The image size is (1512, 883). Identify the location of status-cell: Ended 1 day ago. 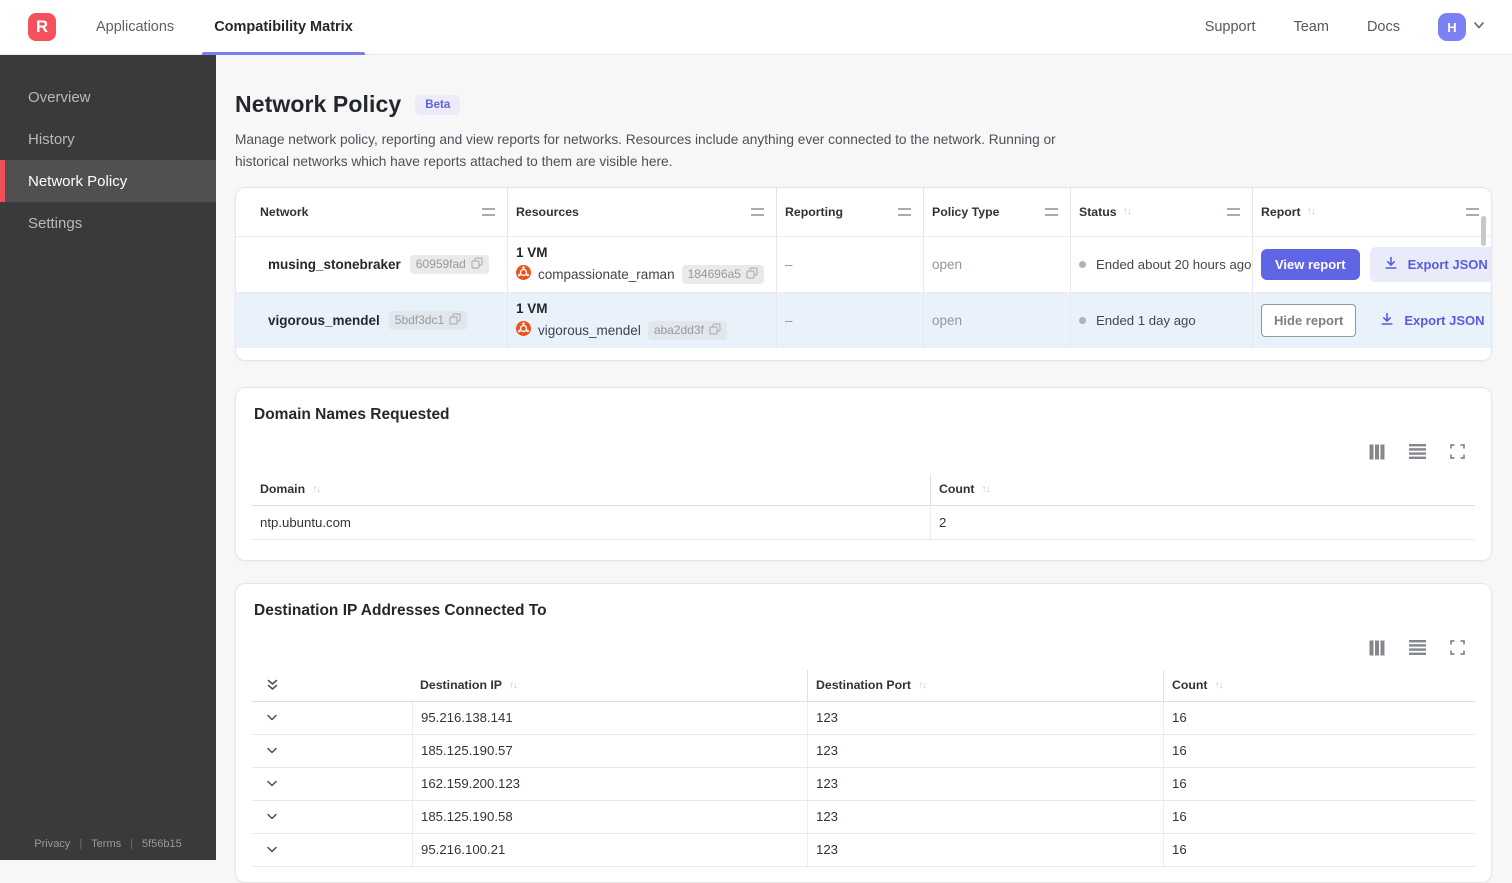
(1161, 320).